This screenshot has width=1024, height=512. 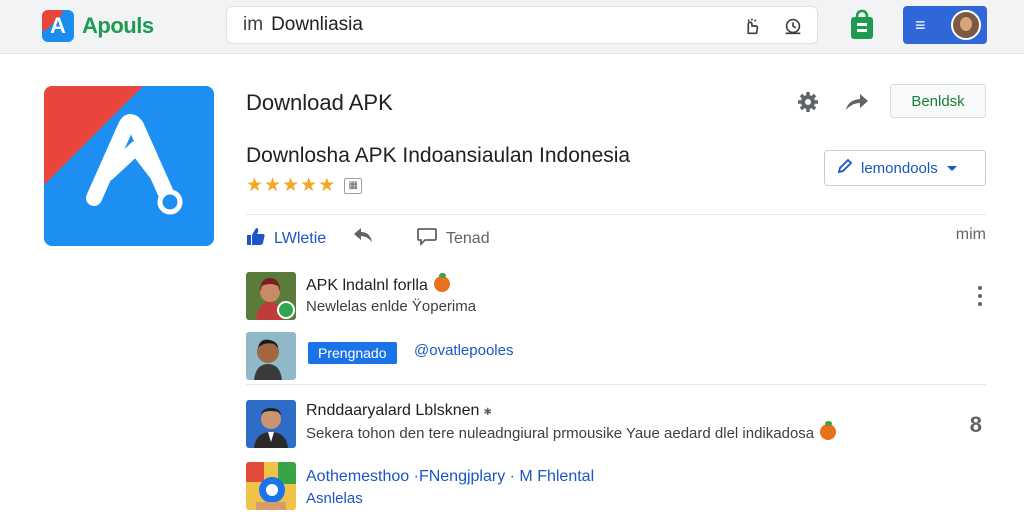 What do you see at coordinates (468, 238) in the screenshot?
I see `comment-label: Tenad` at bounding box center [468, 238].